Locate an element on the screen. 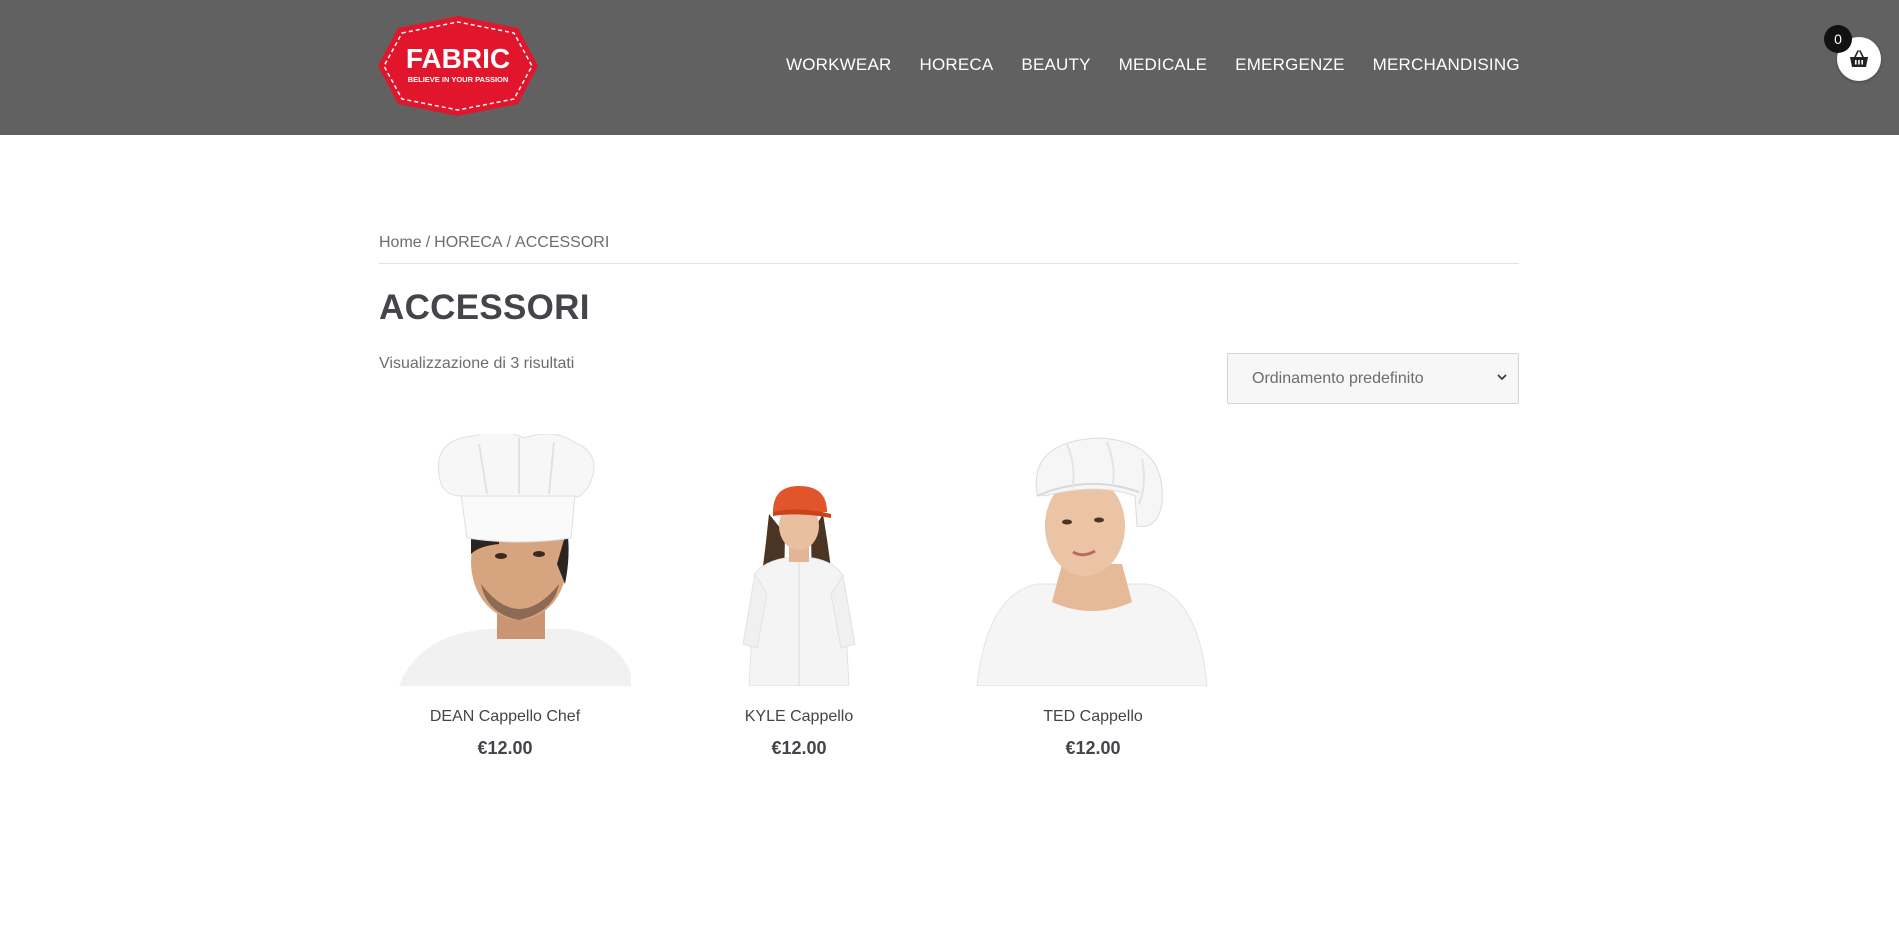 The image size is (1899, 952). chevron-down-icon is located at coordinates (1502, 377).